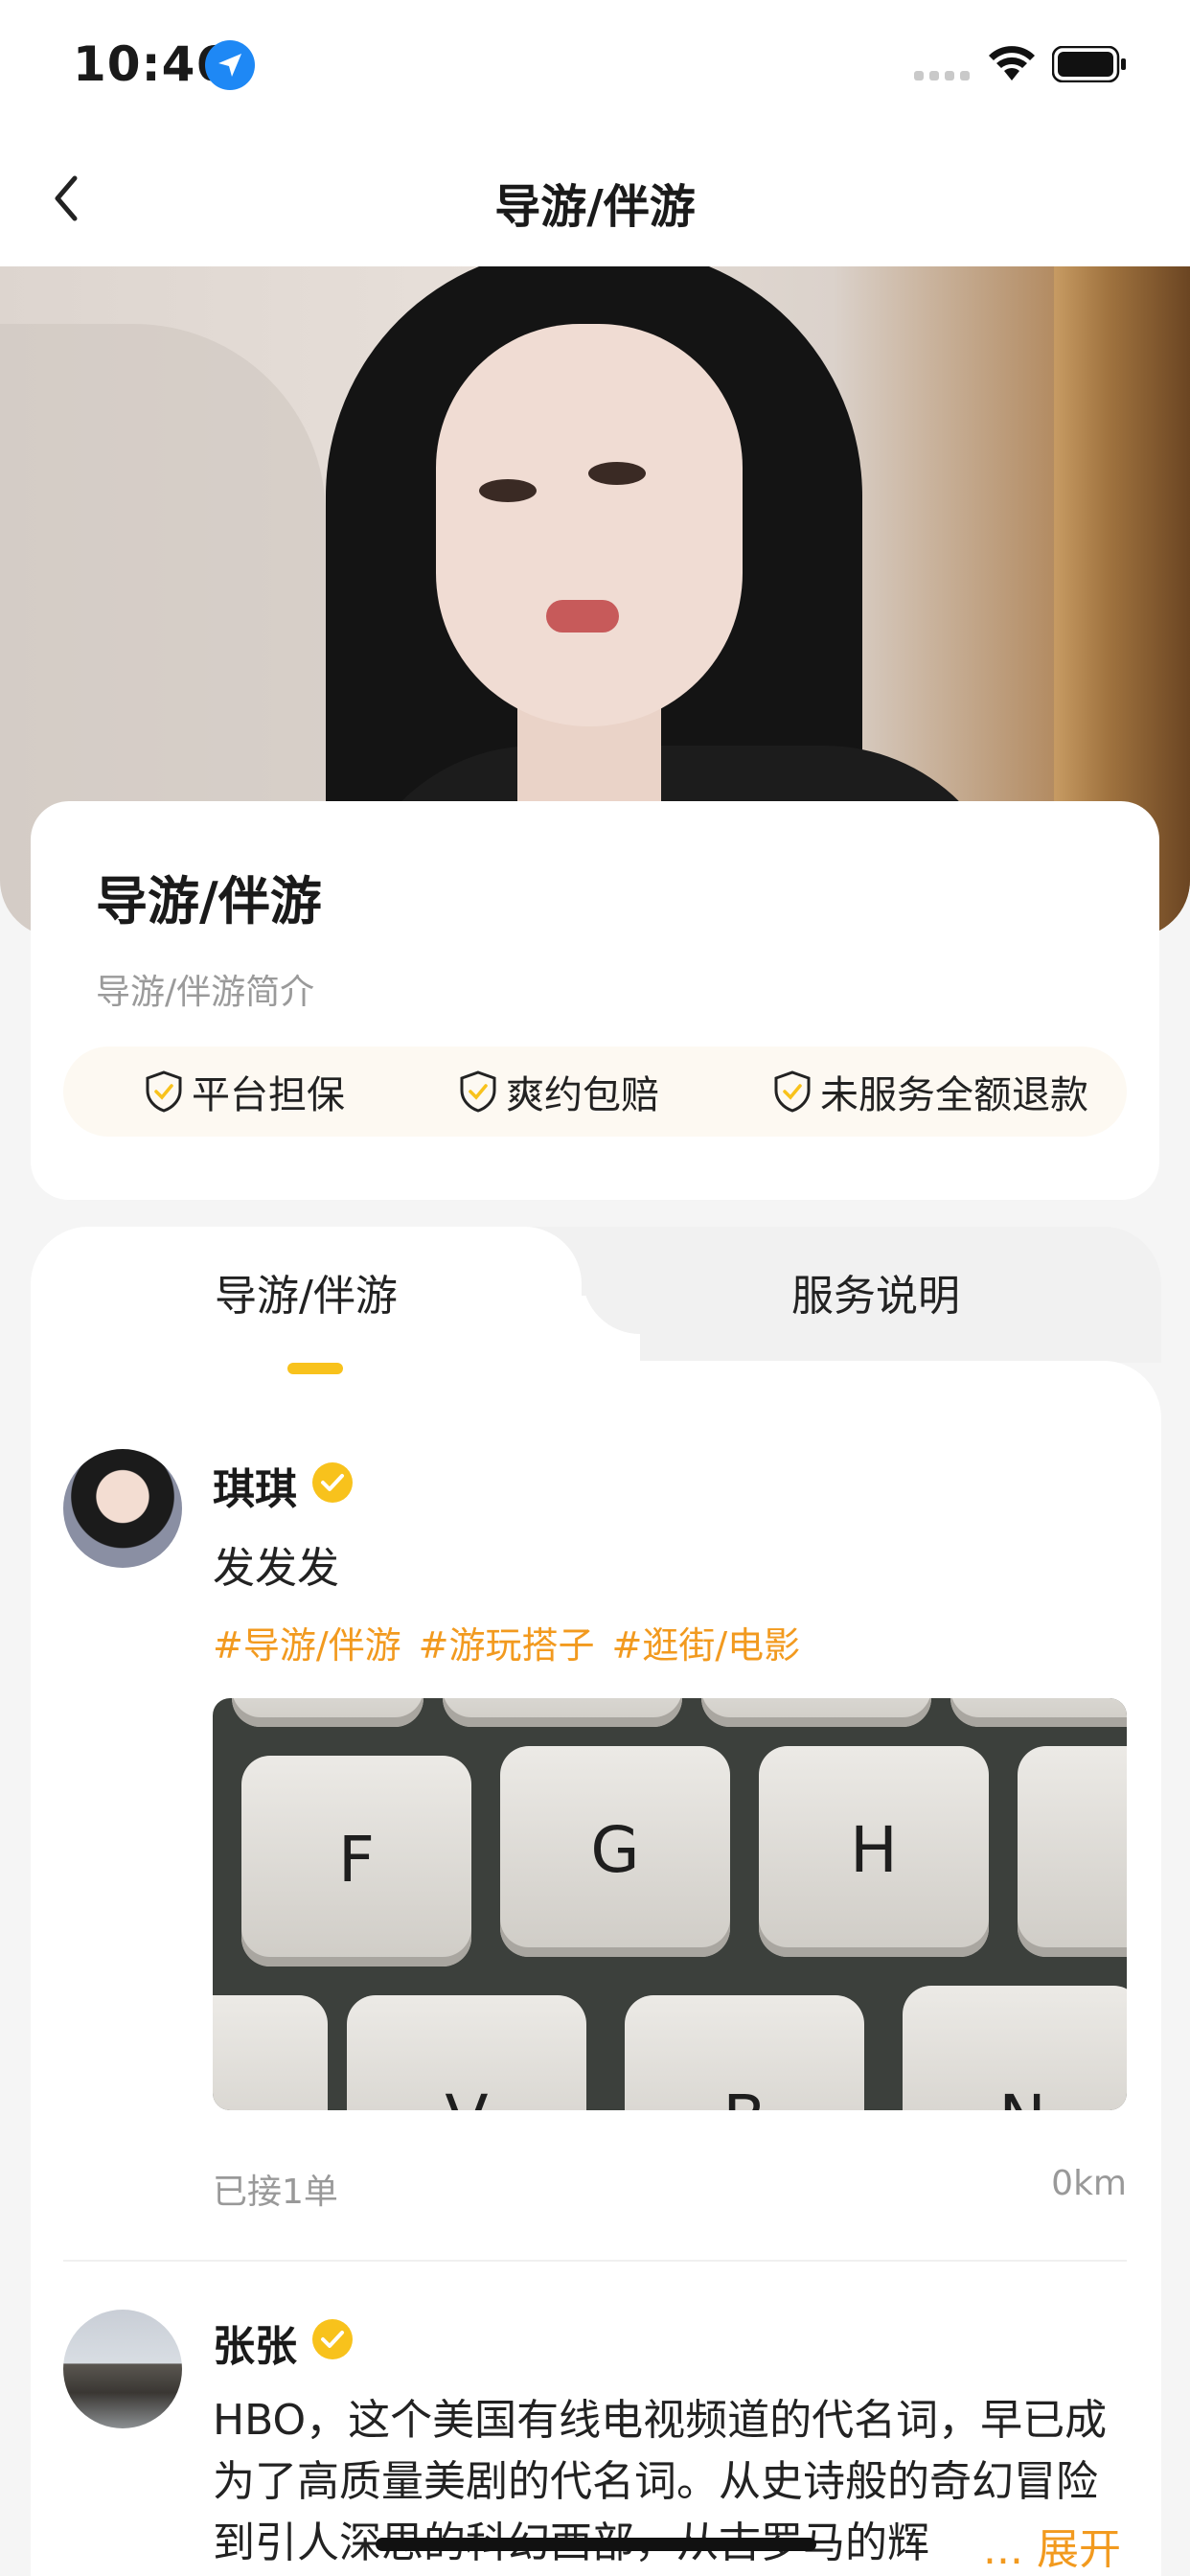  I want to click on nav-bar: 导游/伴游, so click(595, 198).